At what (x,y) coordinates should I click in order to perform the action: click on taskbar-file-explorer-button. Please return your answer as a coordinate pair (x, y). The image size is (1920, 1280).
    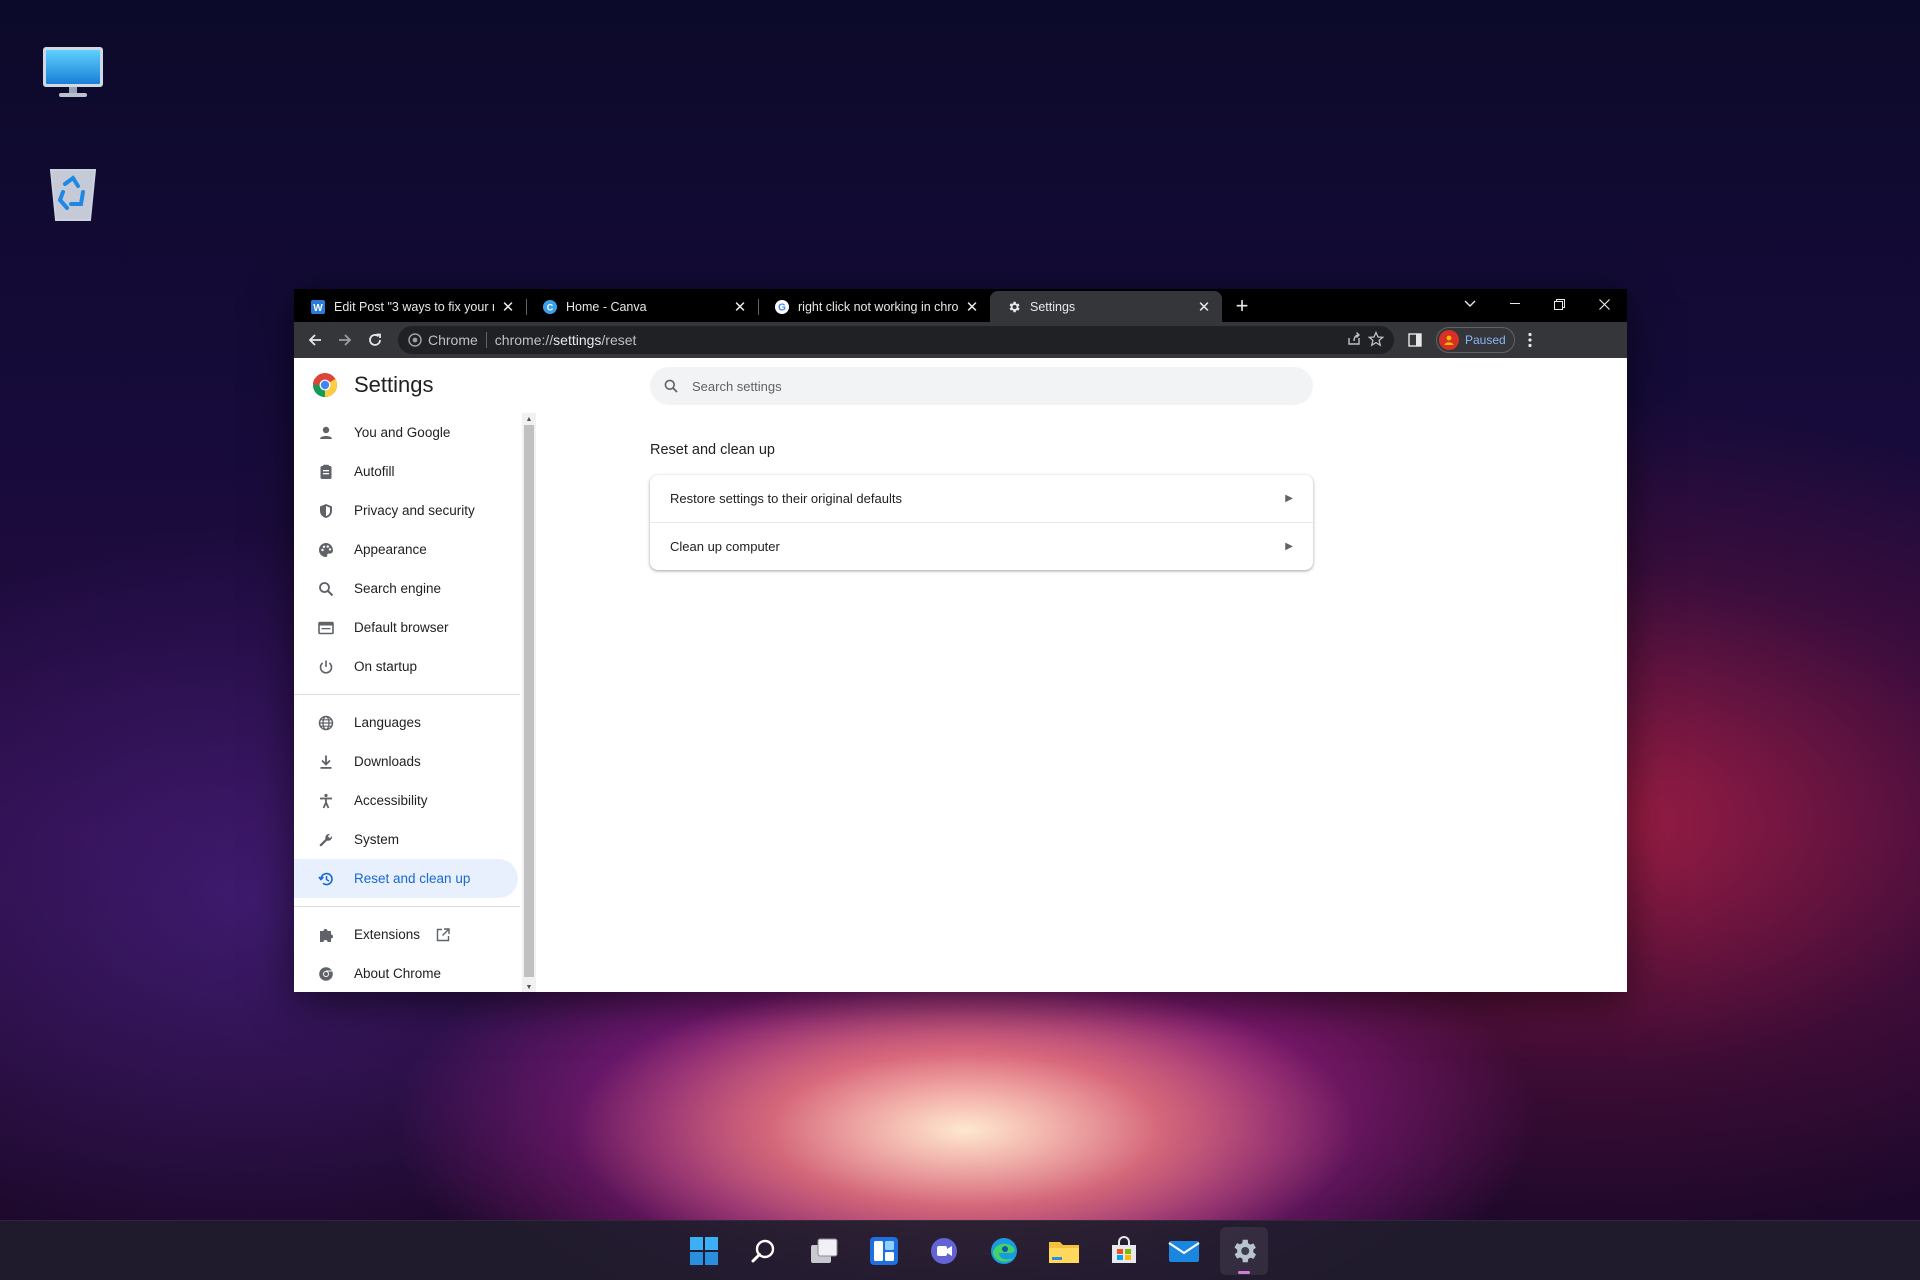
    Looking at the image, I should click on (1064, 1251).